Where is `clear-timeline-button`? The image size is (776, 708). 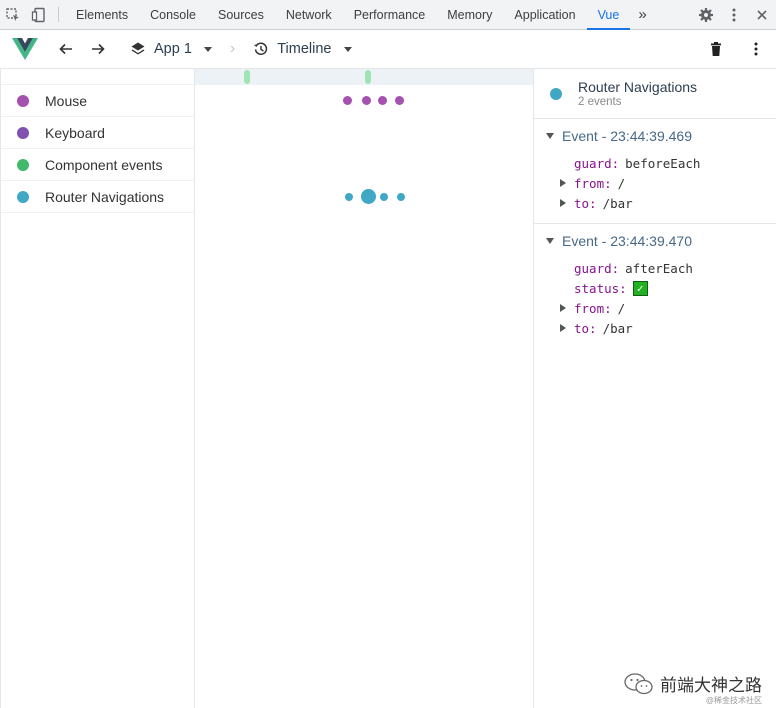 clear-timeline-button is located at coordinates (716, 49).